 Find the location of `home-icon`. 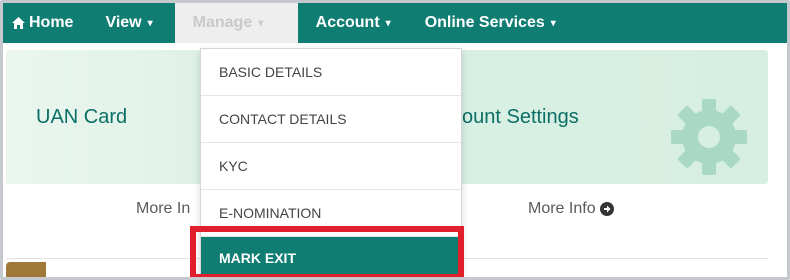

home-icon is located at coordinates (18, 23).